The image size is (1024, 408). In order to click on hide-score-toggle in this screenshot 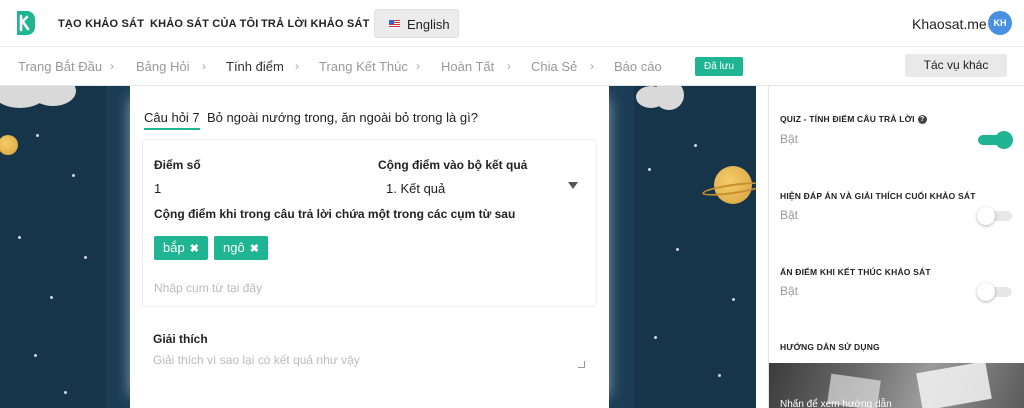, I will do `click(995, 292)`.